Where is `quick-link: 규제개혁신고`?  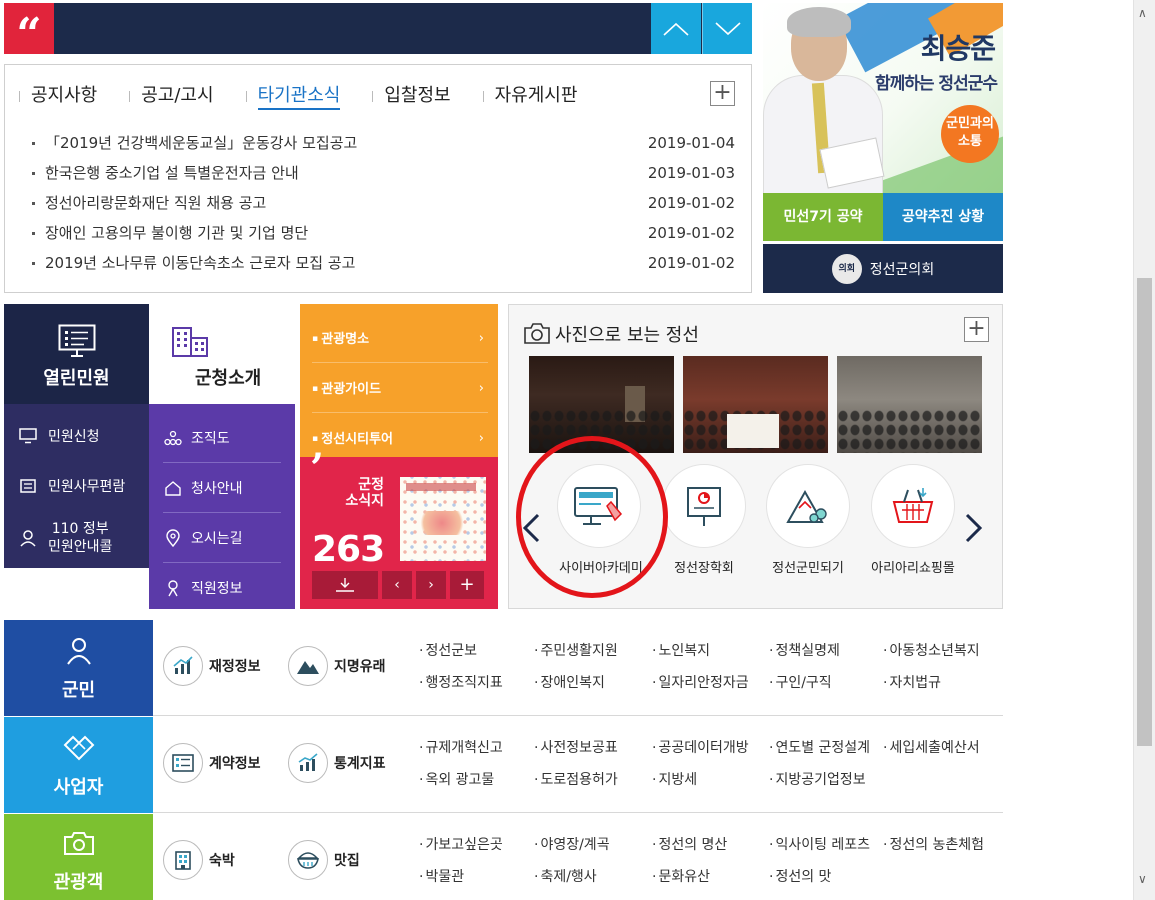
quick-link: 규제개혁신고 is located at coordinates (460, 747).